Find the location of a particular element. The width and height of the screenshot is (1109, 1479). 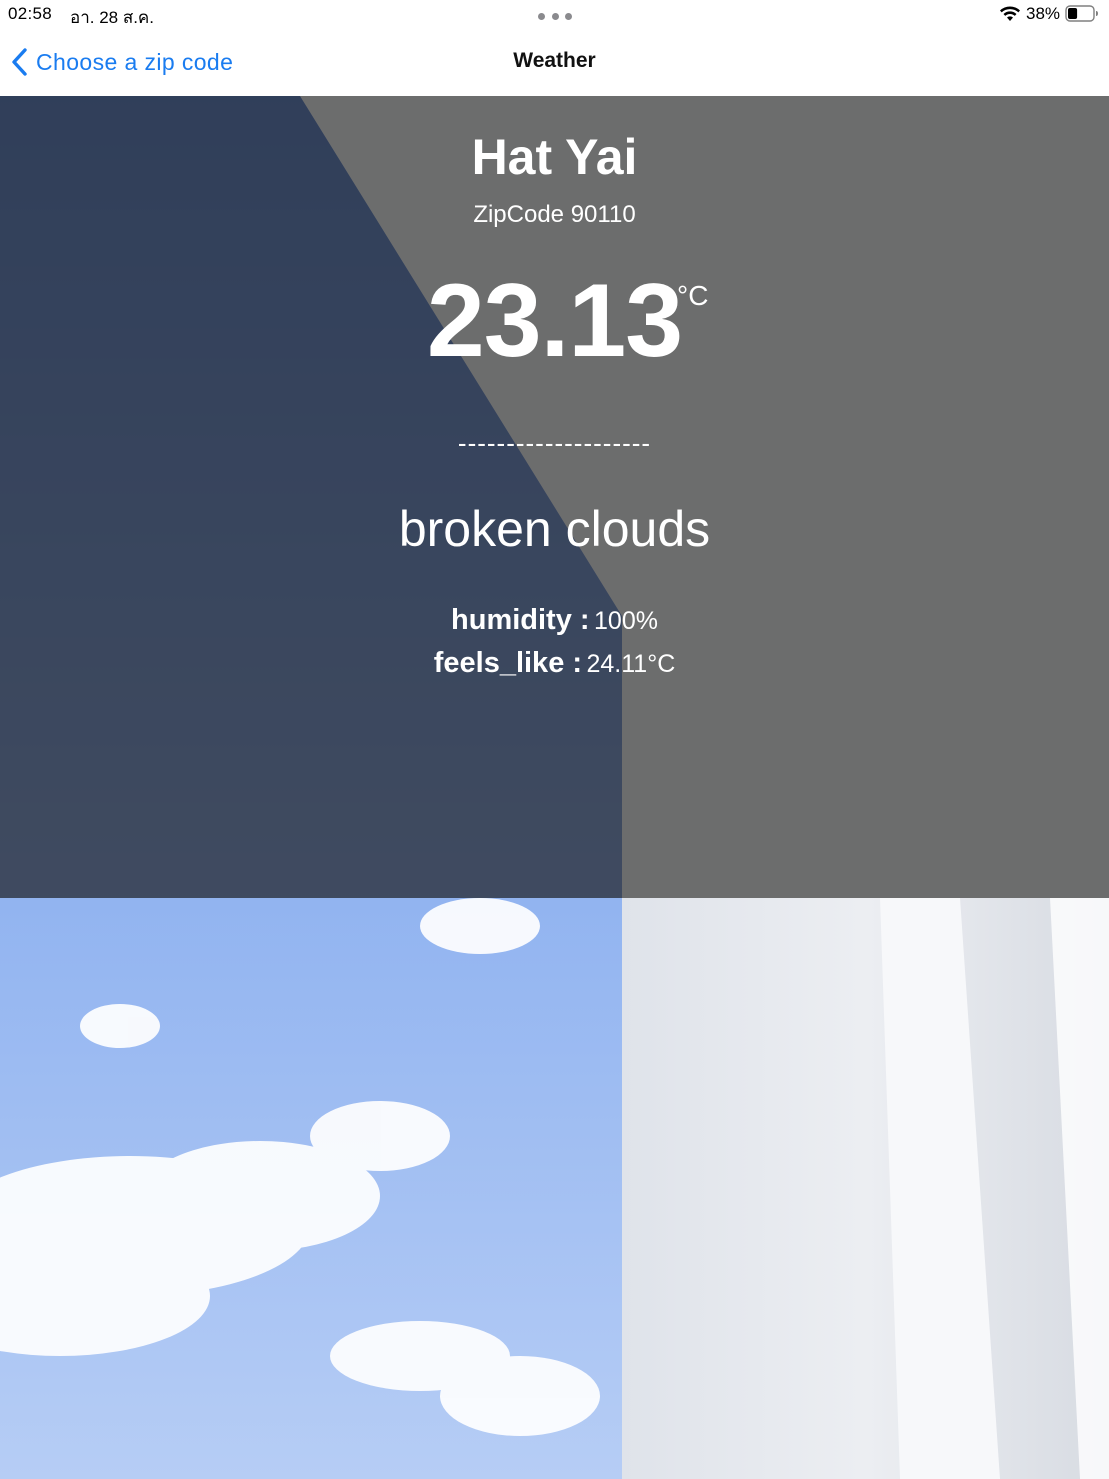

zipcode-value: 90110 is located at coordinates (603, 214).